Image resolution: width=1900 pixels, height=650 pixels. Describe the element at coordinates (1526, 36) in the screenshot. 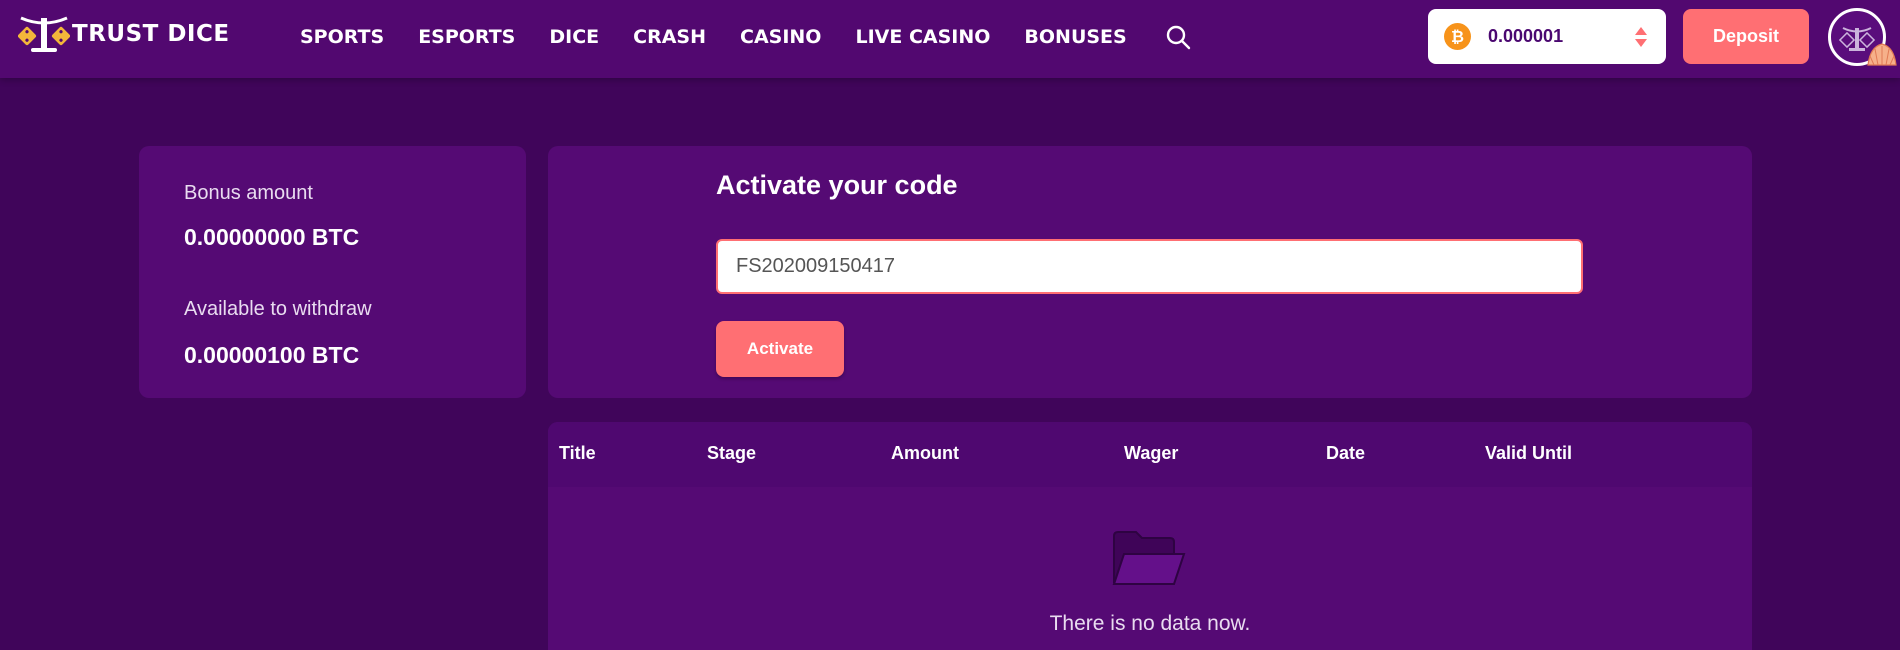

I see `wallet-balance: 0.000001` at that location.